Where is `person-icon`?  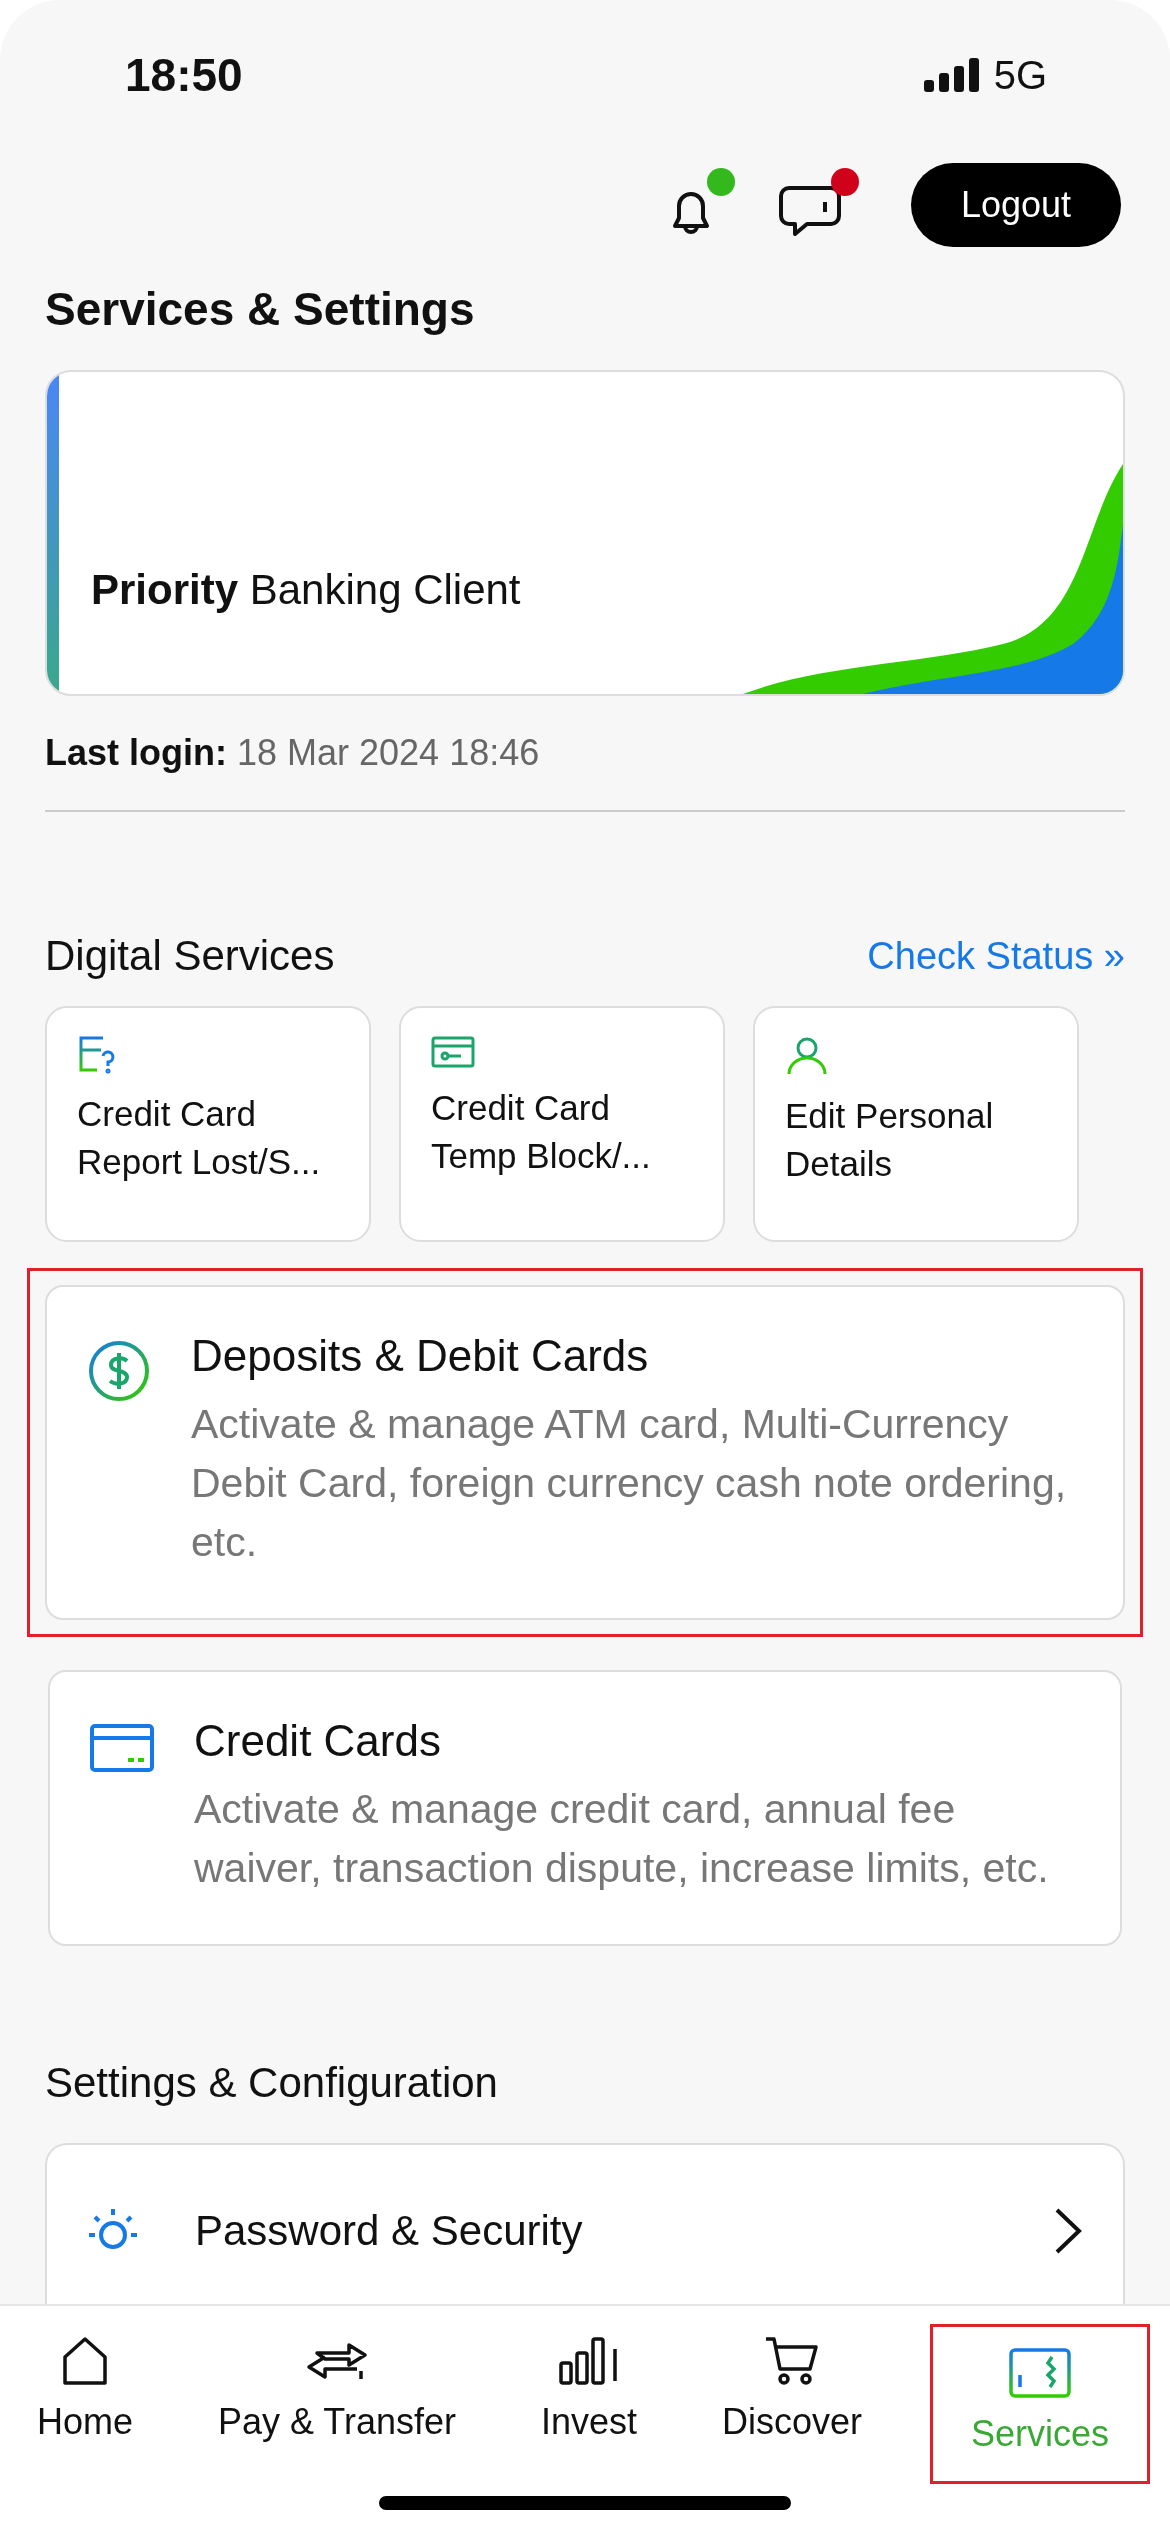 person-icon is located at coordinates (807, 1056).